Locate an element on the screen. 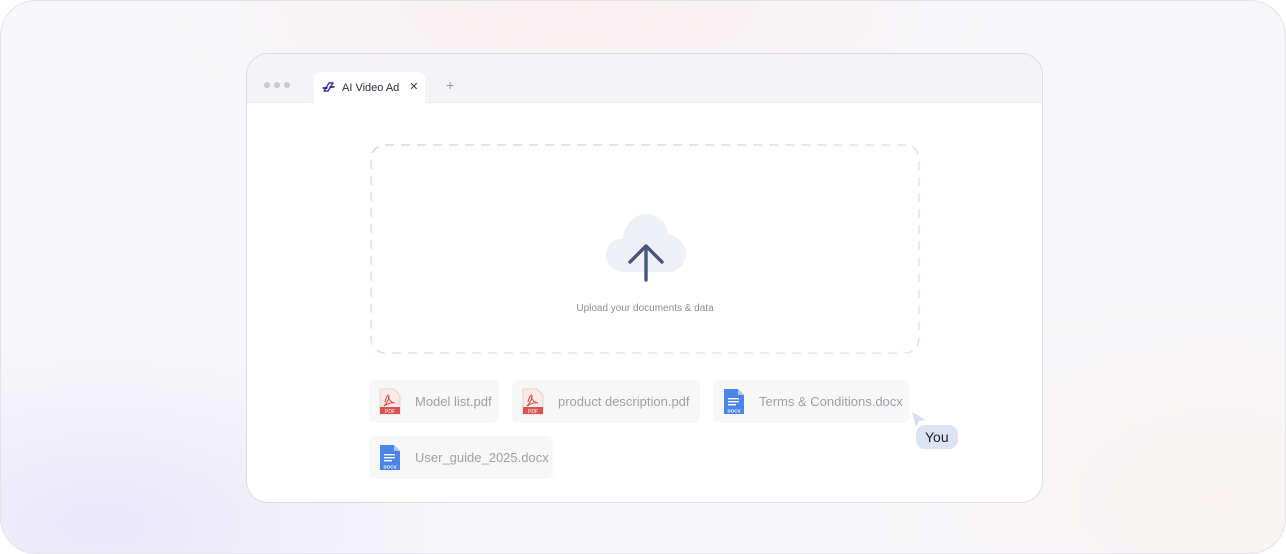 Image resolution: width=1286 pixels, height=554 pixels. window-controls is located at coordinates (277, 85).